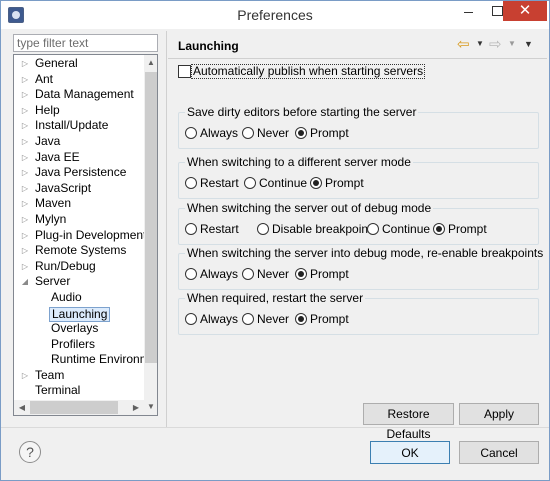  I want to click on tree-item-label: Terminal, so click(57, 391).